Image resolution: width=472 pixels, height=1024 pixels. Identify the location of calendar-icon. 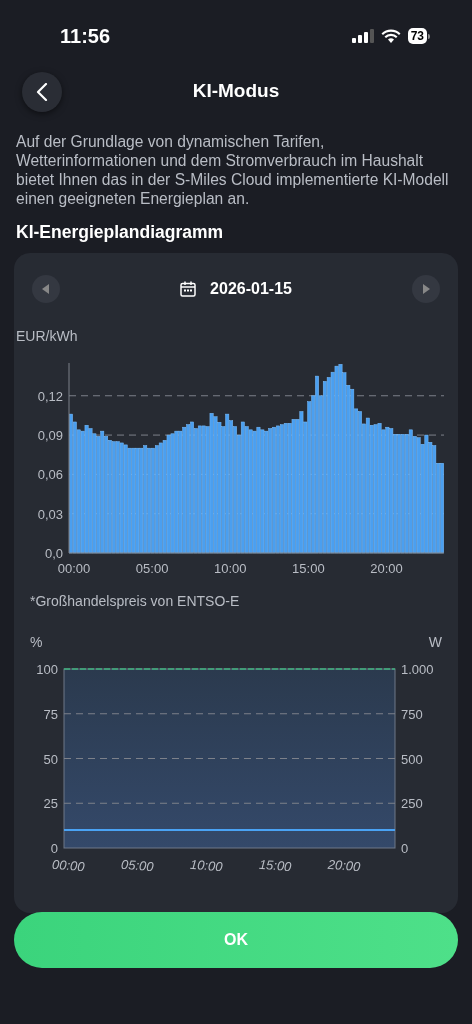
(188, 289).